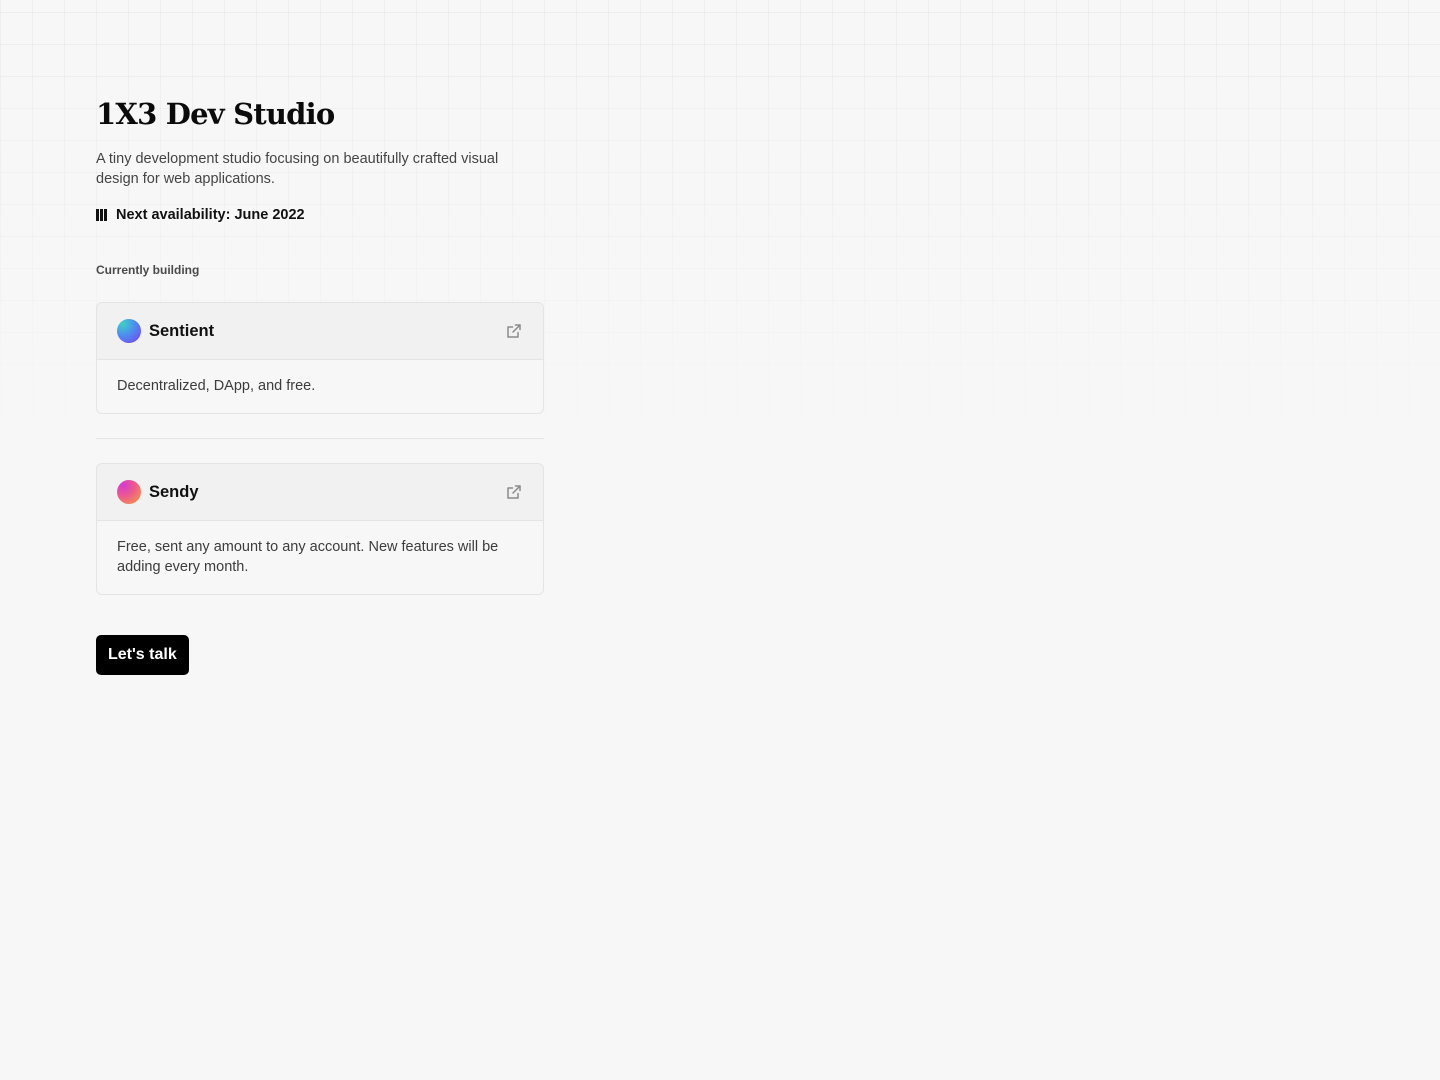  I want to click on availability-row: Next availability: June 2022, so click(320, 215).